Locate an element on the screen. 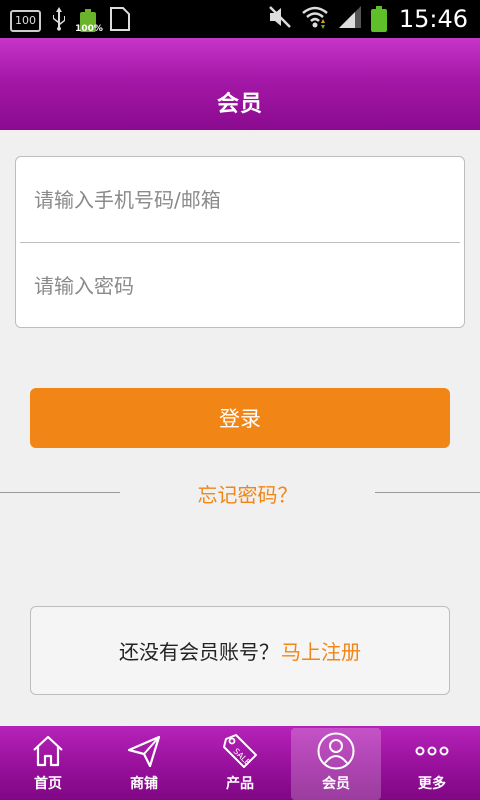 This screenshot has height=800, width=480. tab-label: 产品 is located at coordinates (240, 784).